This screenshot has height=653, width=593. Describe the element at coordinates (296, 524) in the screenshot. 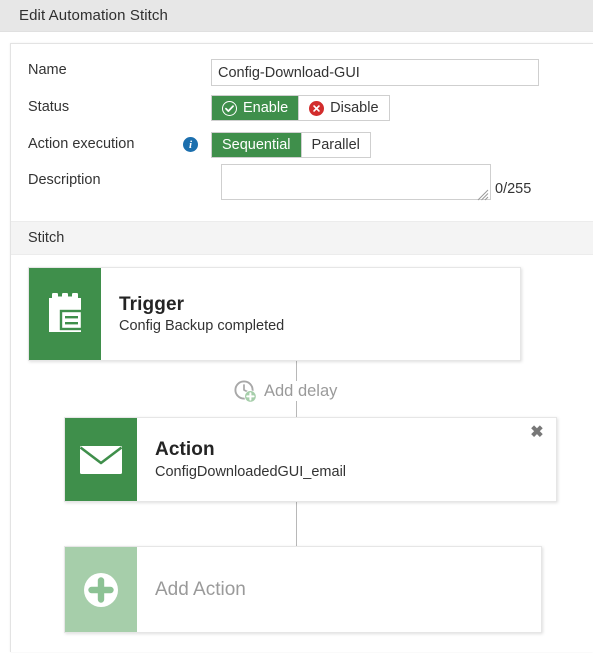

I see `connector-action-to-add` at that location.